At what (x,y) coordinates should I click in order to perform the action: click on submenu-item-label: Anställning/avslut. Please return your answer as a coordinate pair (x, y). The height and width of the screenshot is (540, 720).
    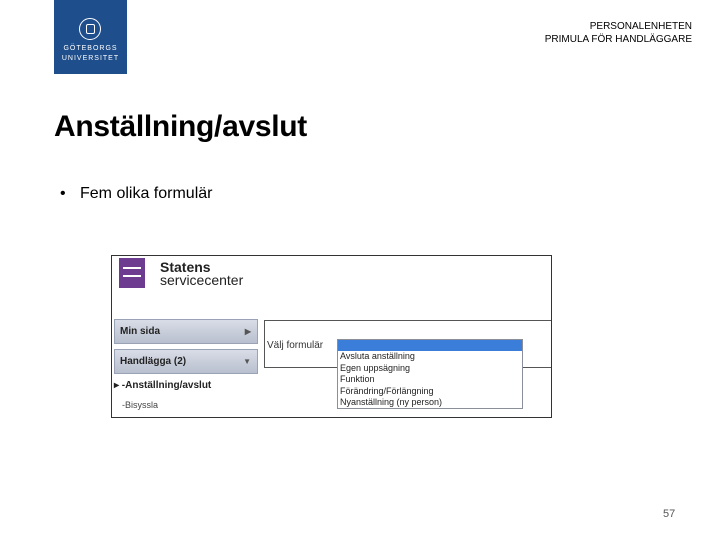
    Looking at the image, I should click on (168, 385).